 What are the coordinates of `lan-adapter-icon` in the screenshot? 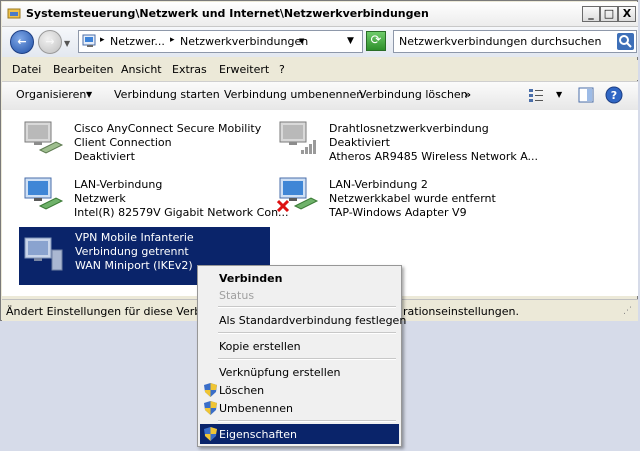 It's located at (44, 193).